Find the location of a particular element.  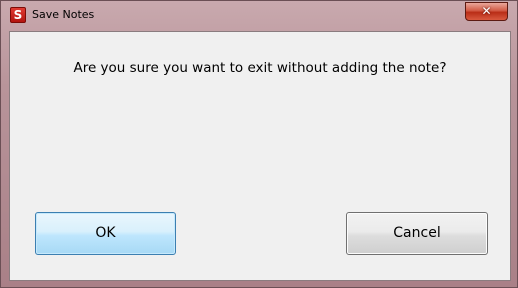

cancel-button: Cancel is located at coordinates (417, 233).